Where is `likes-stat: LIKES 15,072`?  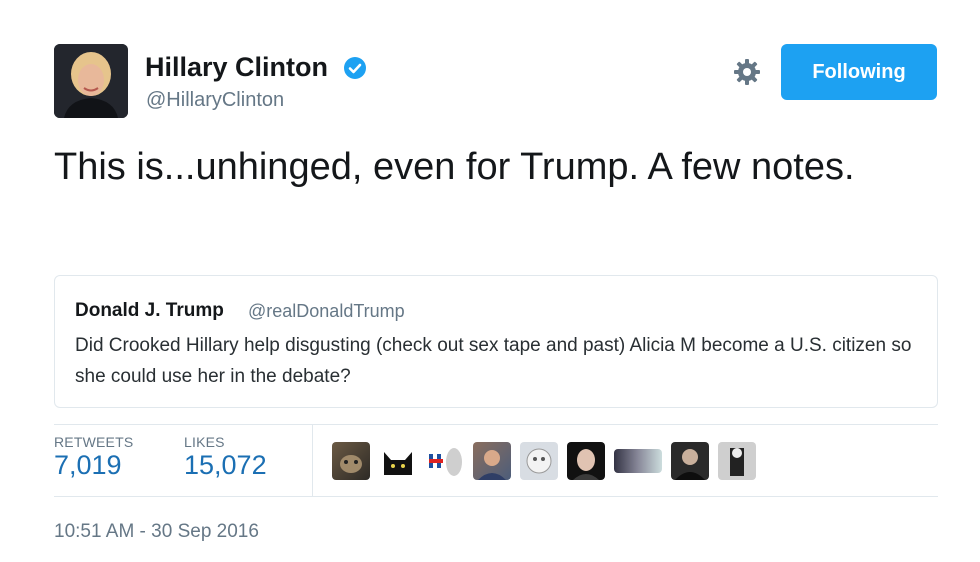
likes-stat: LIKES 15,072 is located at coordinates (225, 457).